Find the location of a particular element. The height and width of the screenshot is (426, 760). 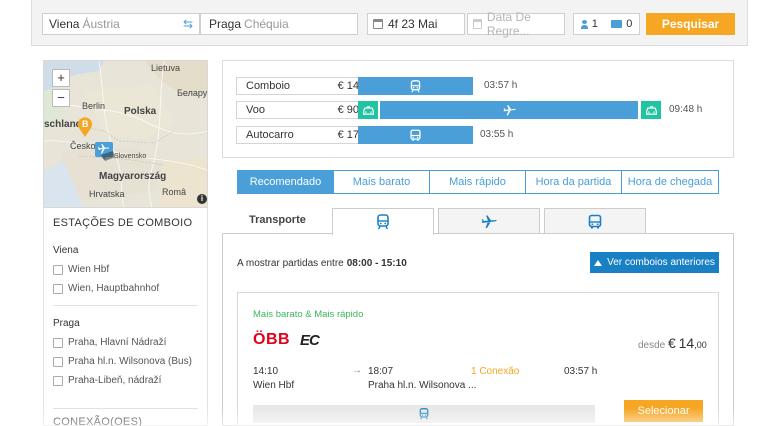

station-checkbox-row: Wien Hbf is located at coordinates (81, 269).